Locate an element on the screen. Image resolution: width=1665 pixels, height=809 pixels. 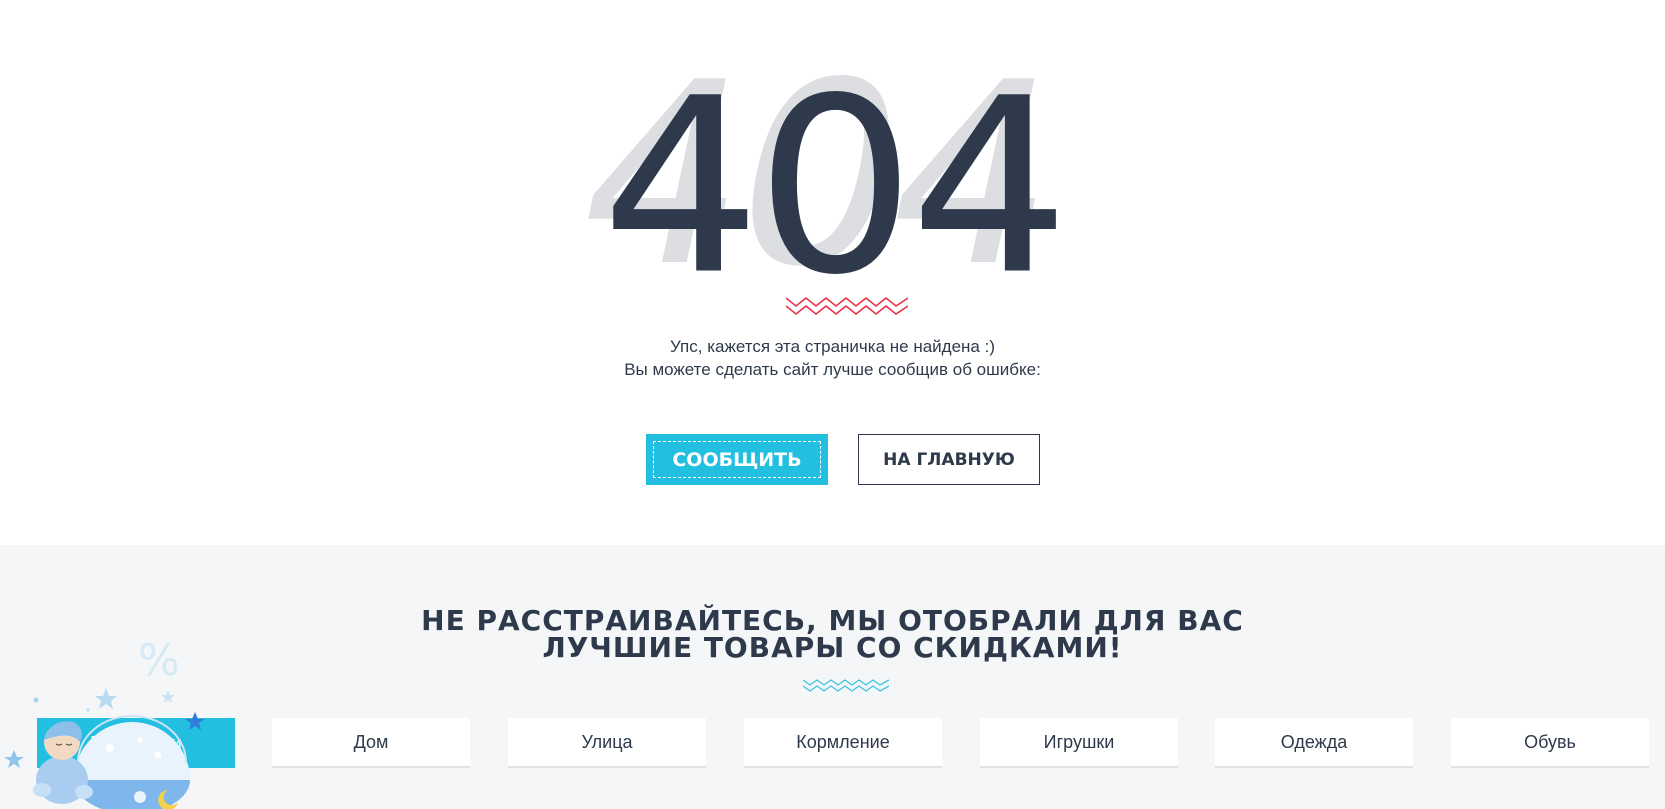
promo-title-line2: ЛУЧШИЕ ТОВАРЫ СО СКИДКАМИ! is located at coordinates (832, 647).